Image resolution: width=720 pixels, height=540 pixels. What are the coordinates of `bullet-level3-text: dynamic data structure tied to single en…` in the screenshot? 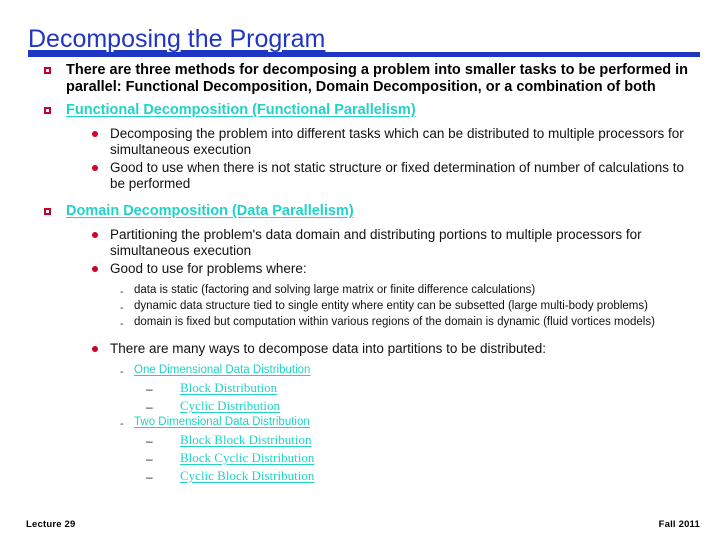 It's located at (391, 306).